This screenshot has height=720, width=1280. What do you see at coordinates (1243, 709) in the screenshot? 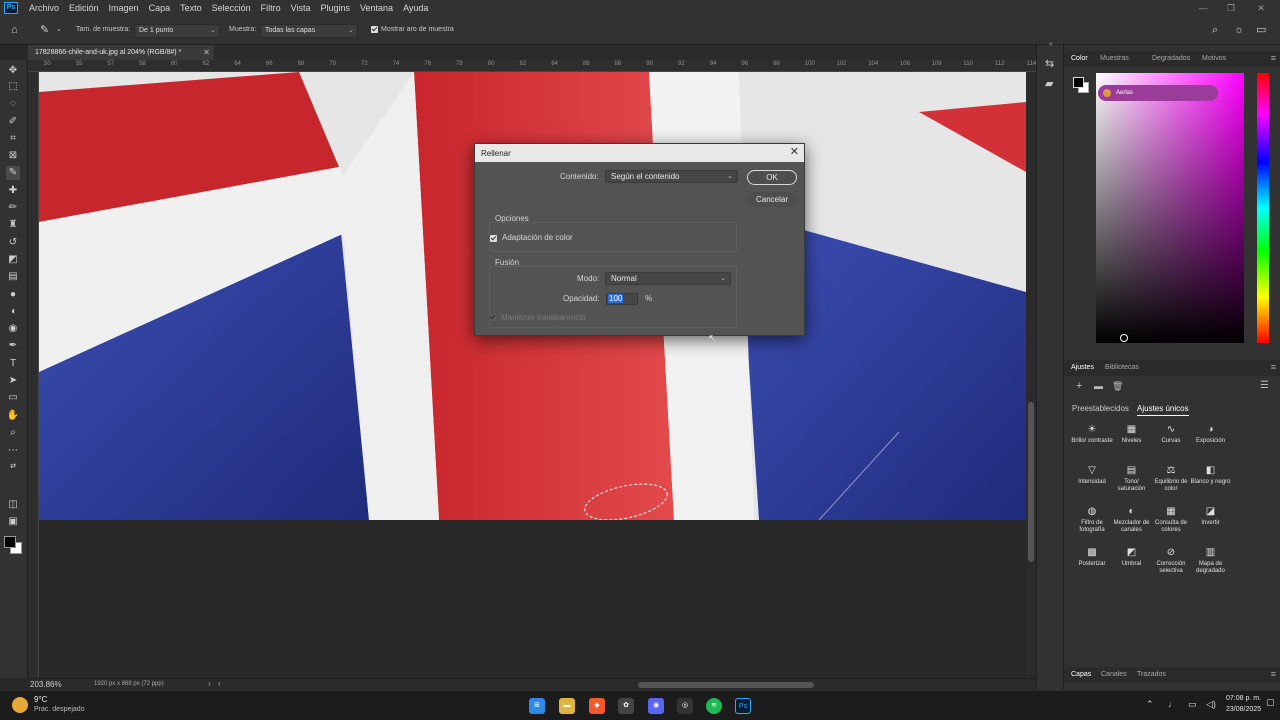
I see `clock-date: 23/08/2025` at bounding box center [1243, 709].